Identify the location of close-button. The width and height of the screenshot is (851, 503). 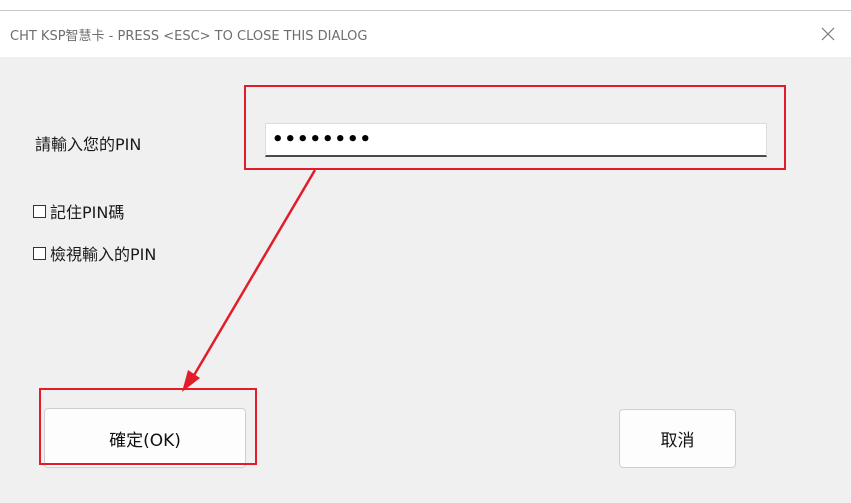
(828, 34).